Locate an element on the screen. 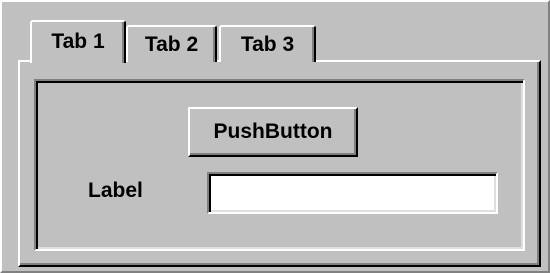  tab-3: Tab 3 is located at coordinates (267, 43).